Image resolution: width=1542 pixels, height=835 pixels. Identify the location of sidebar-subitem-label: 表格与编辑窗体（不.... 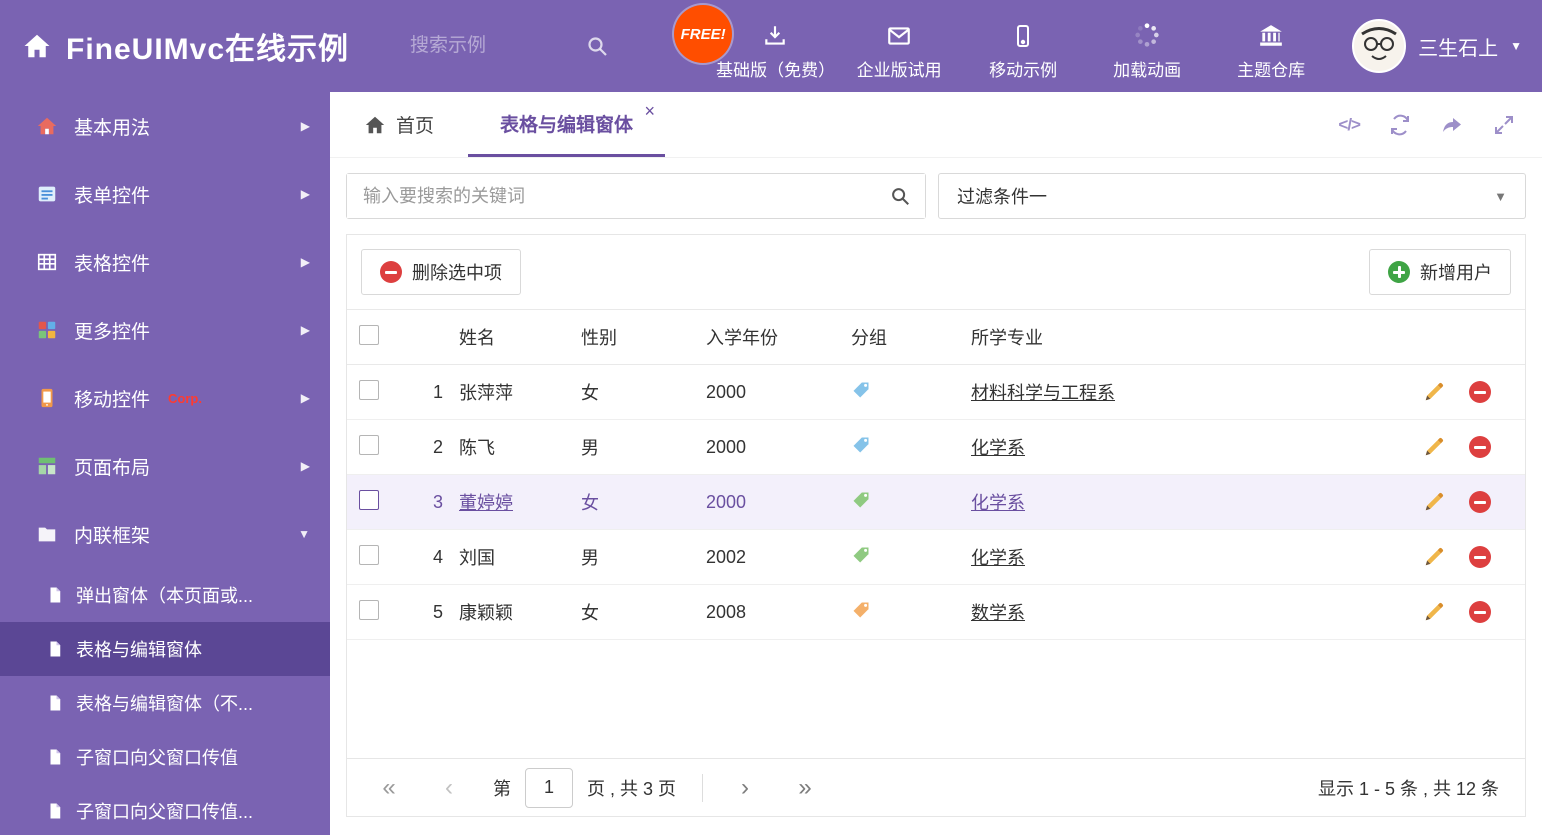
(165, 704).